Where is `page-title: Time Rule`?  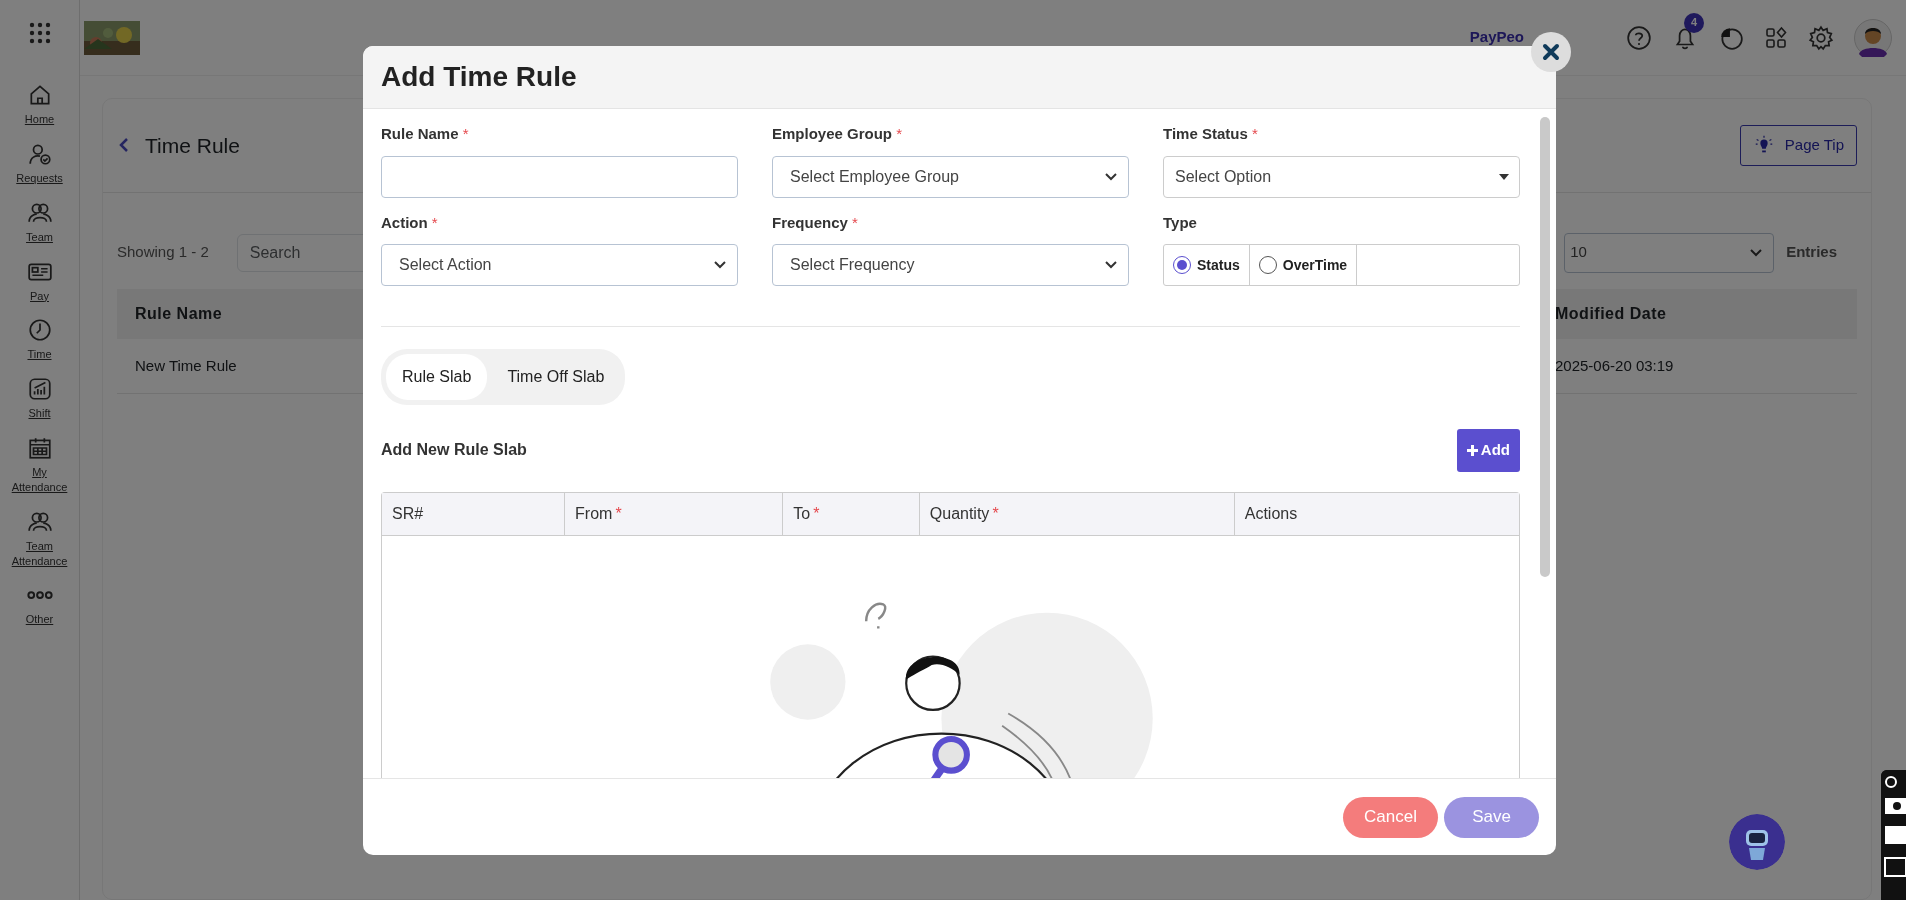 page-title: Time Rule is located at coordinates (192, 145).